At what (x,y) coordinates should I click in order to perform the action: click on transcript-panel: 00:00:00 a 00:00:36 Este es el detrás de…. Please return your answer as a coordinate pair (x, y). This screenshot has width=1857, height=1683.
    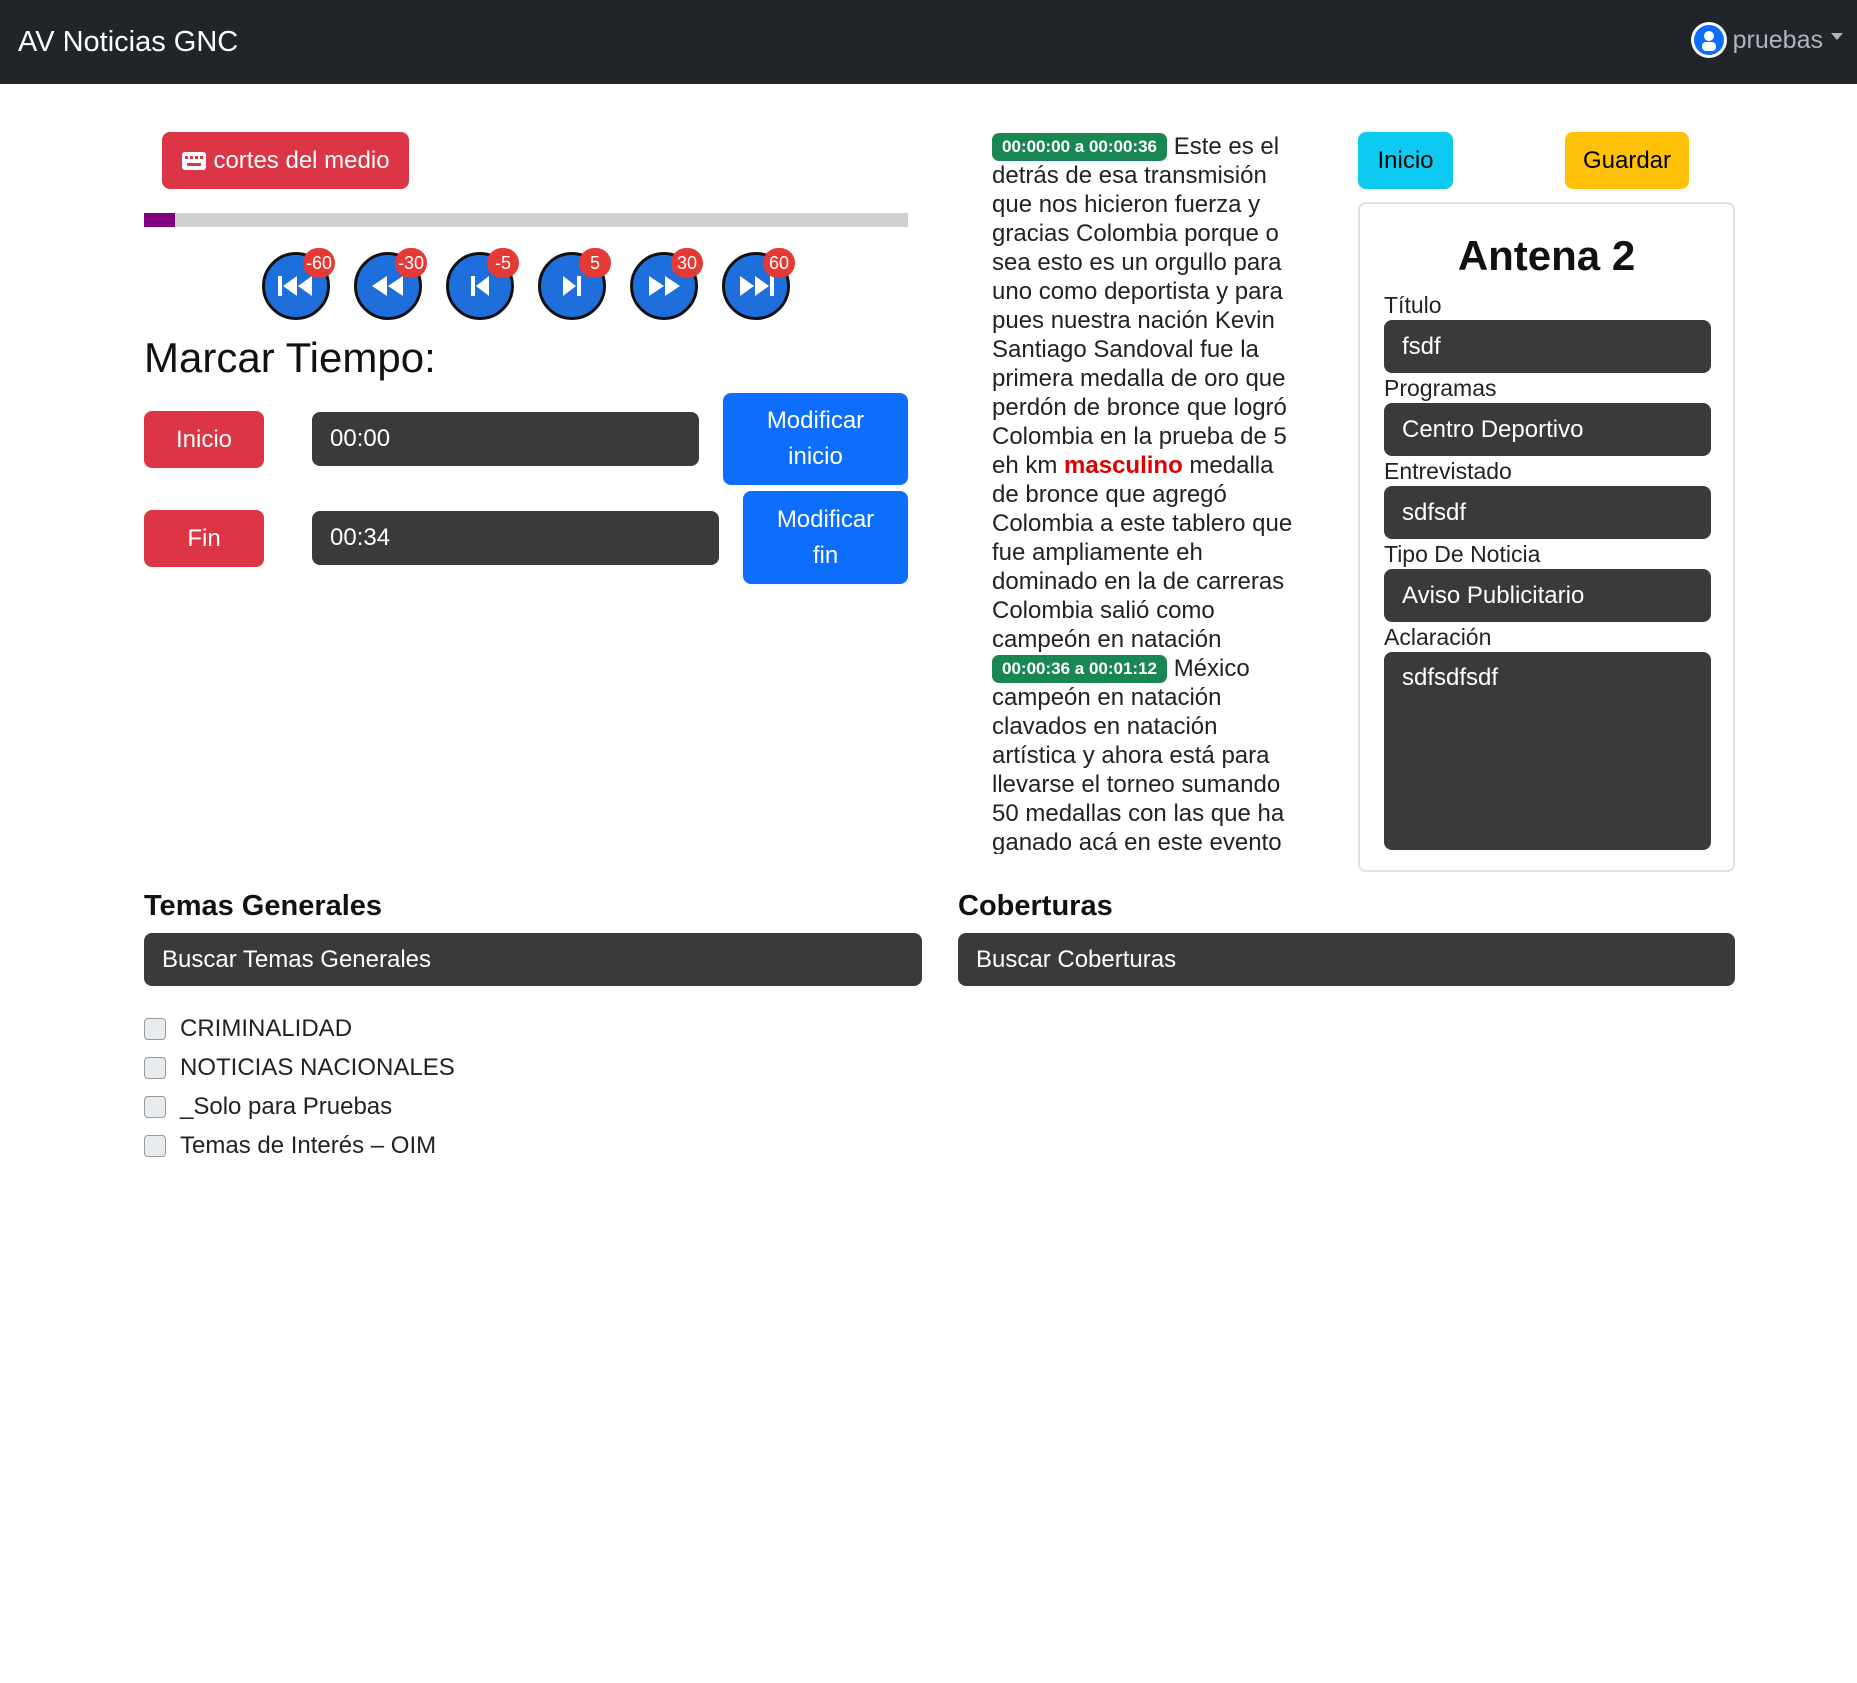
    Looking at the image, I should click on (1144, 493).